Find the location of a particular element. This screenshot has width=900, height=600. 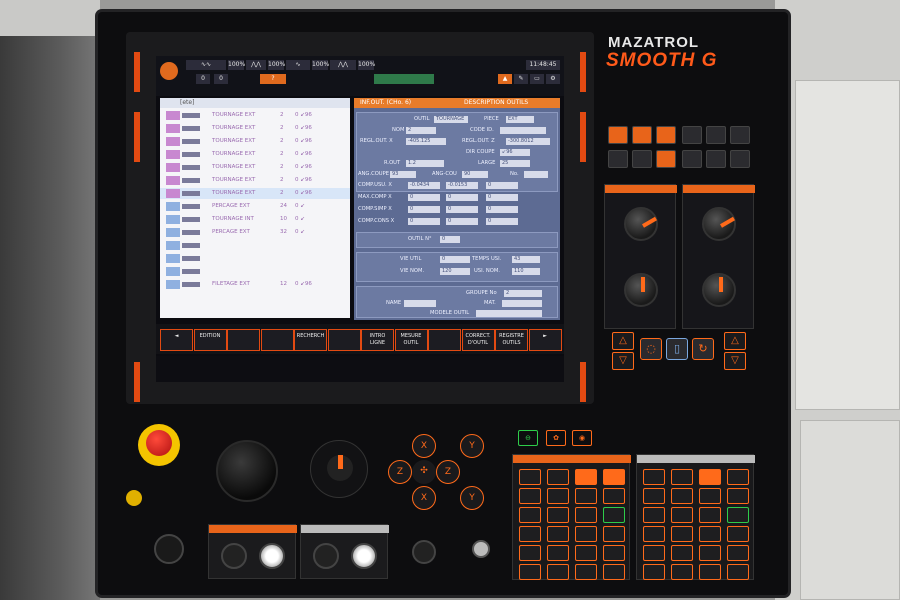

edit-key-switch is located at coordinates (481, 549).